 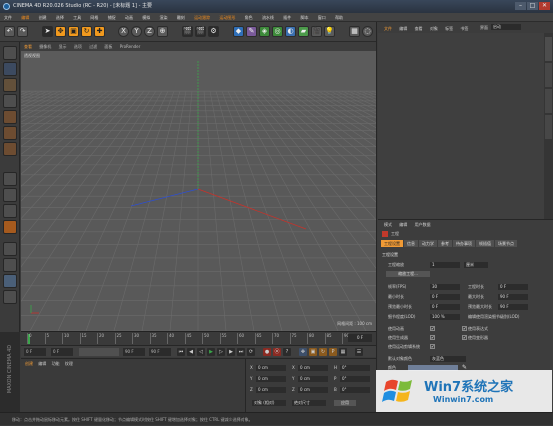 I want to click on axis-mode-icon, so click(x=10, y=179).